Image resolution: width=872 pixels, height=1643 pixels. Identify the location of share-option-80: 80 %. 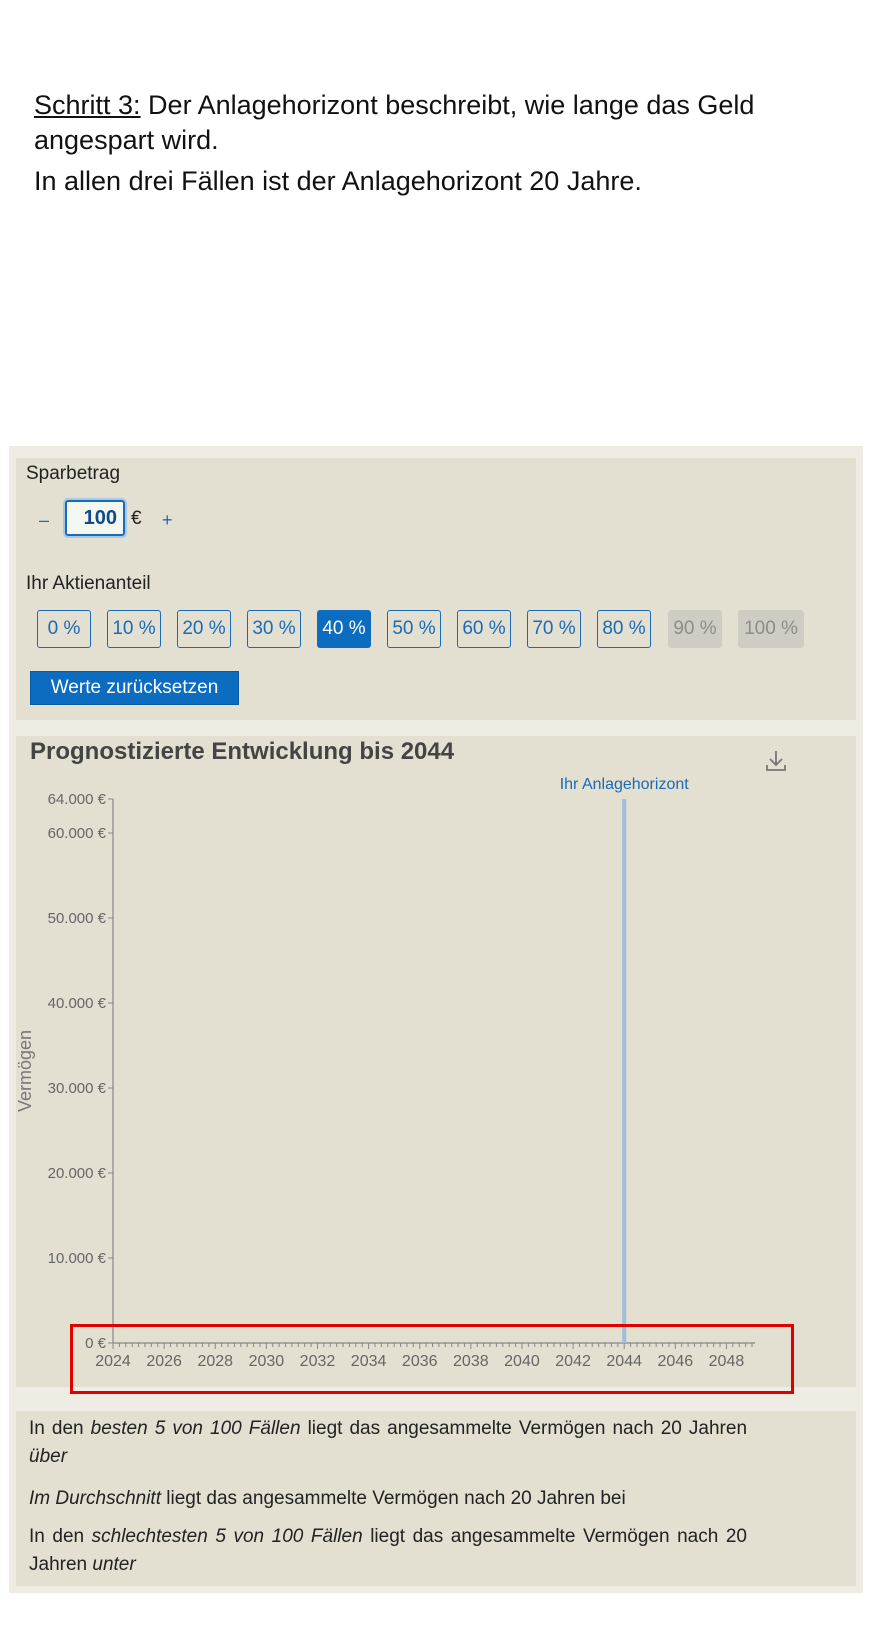
(624, 629).